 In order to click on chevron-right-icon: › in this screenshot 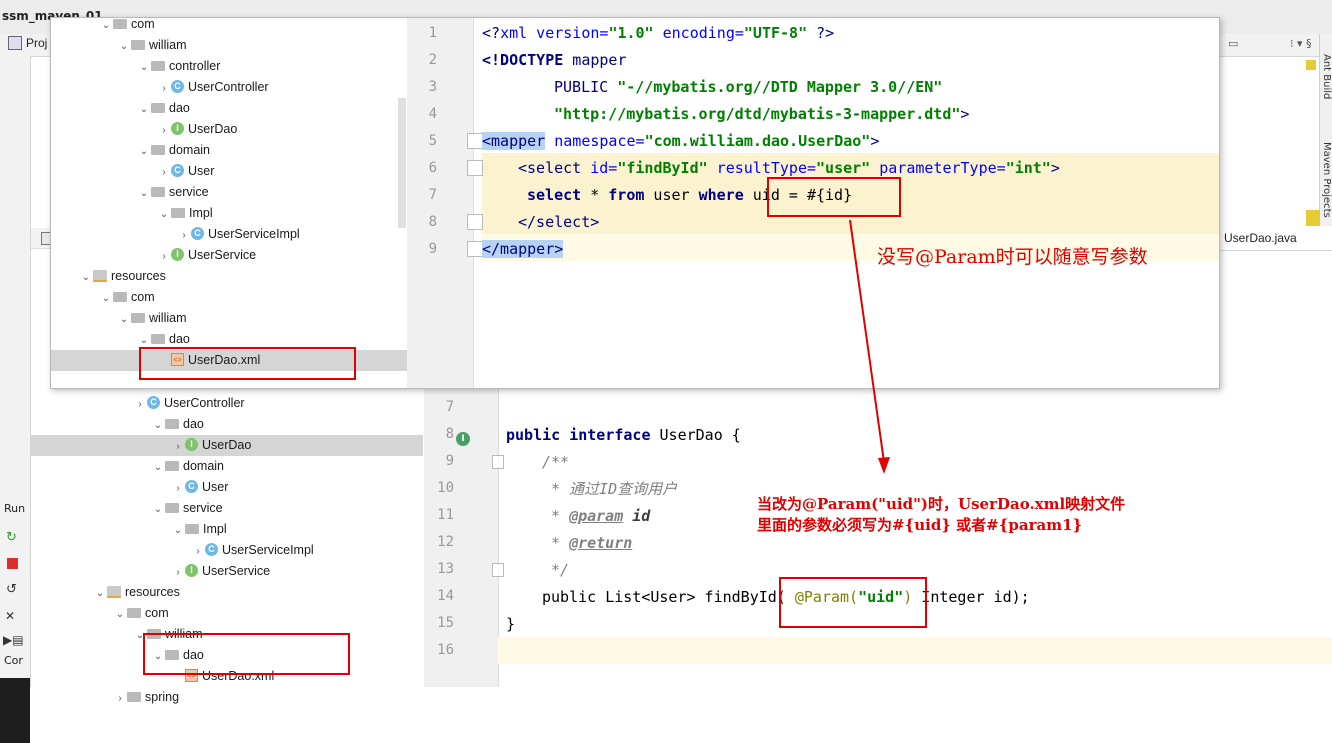, I will do `click(120, 698)`.